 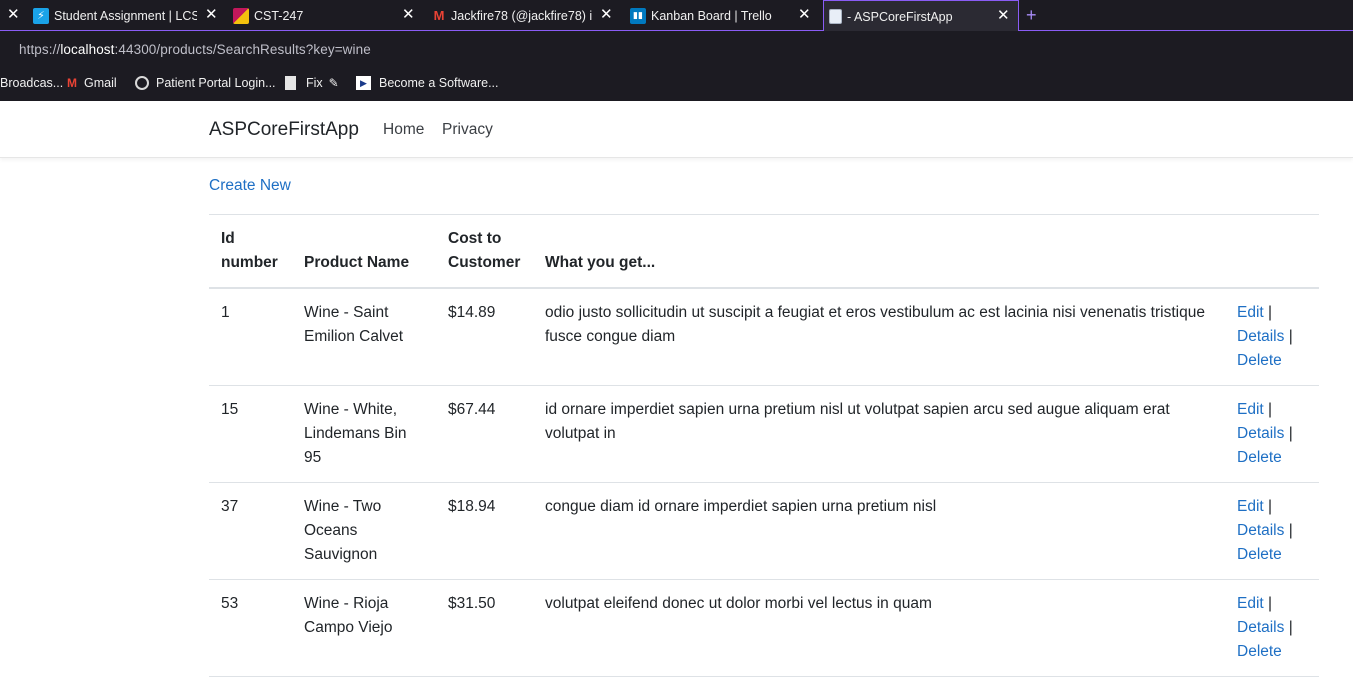 What do you see at coordinates (711, 15) in the screenshot?
I see `tab-title: Kanban Board | Trello` at bounding box center [711, 15].